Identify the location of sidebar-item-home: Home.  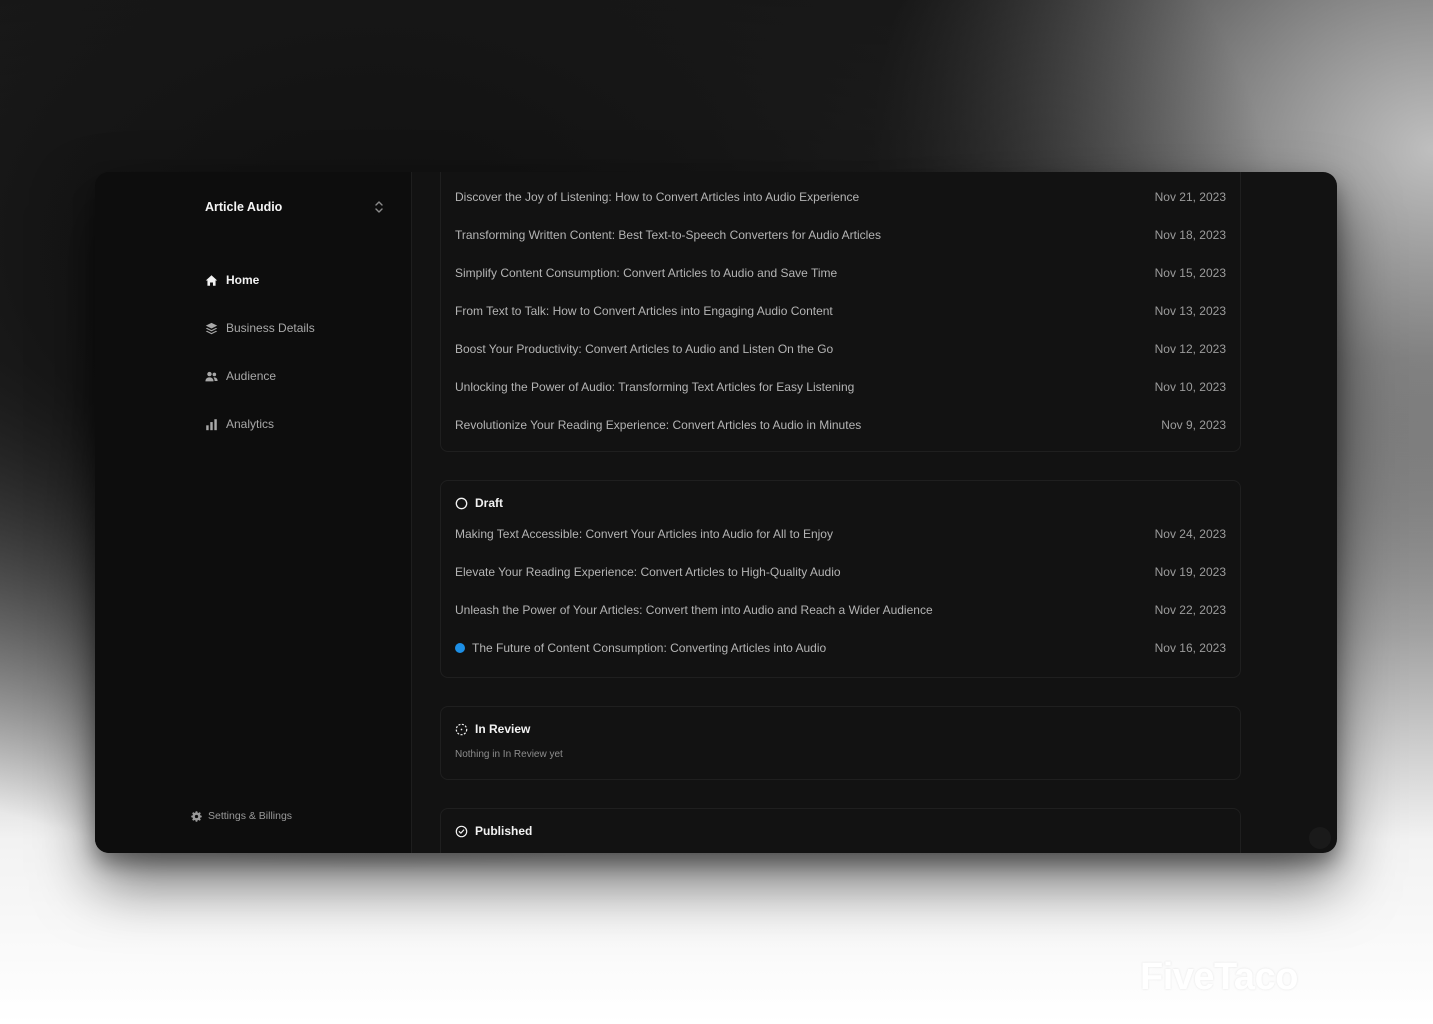
(260, 280).